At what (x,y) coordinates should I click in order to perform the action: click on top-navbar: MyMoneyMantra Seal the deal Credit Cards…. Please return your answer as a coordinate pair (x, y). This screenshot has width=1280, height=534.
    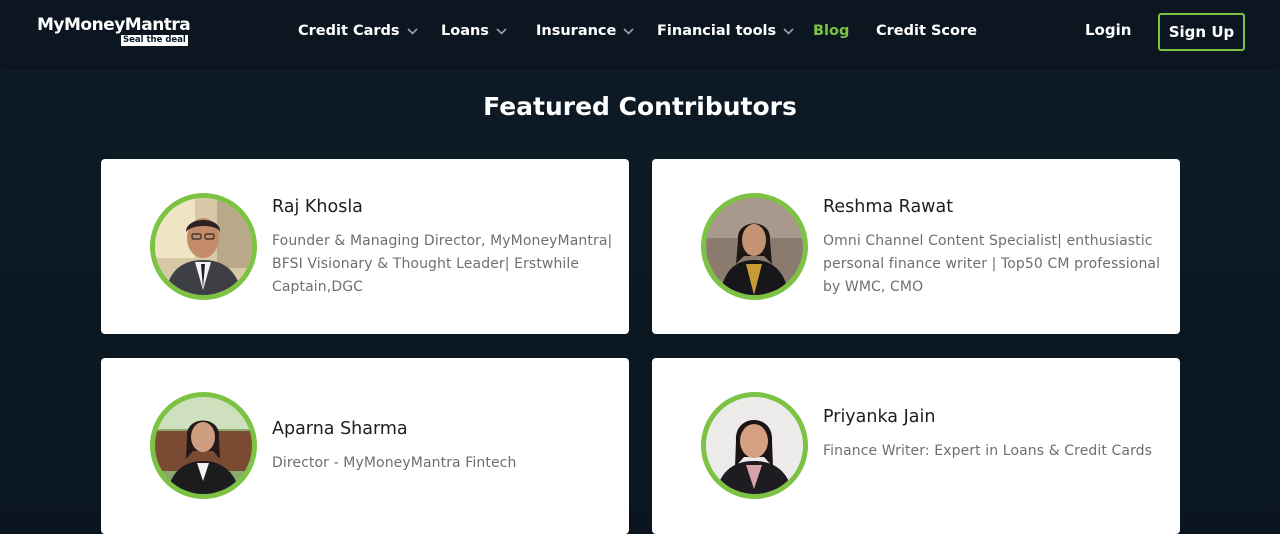
    Looking at the image, I should click on (640, 33).